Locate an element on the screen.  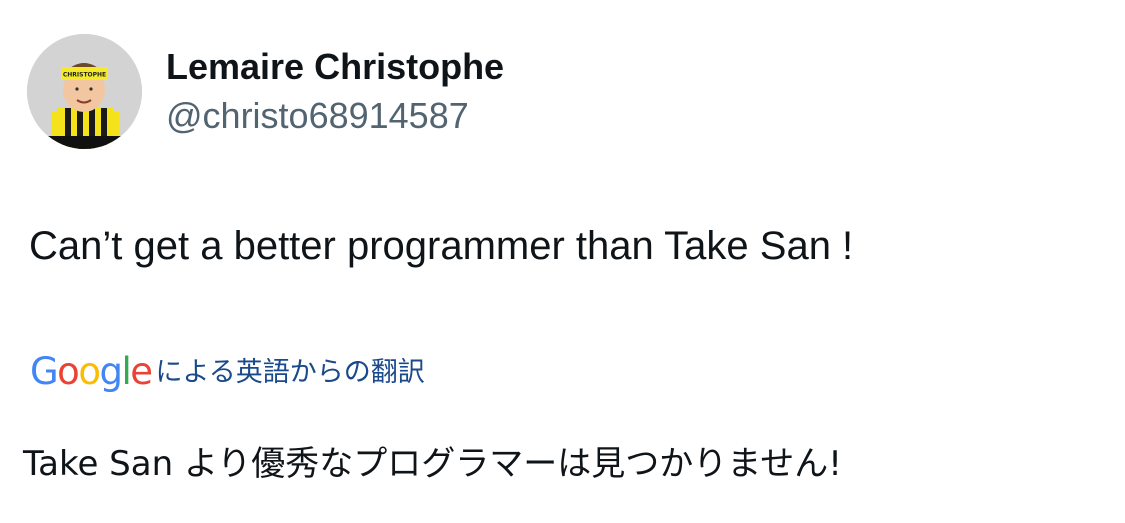
google-logo-letter: G is located at coordinates (44, 371).